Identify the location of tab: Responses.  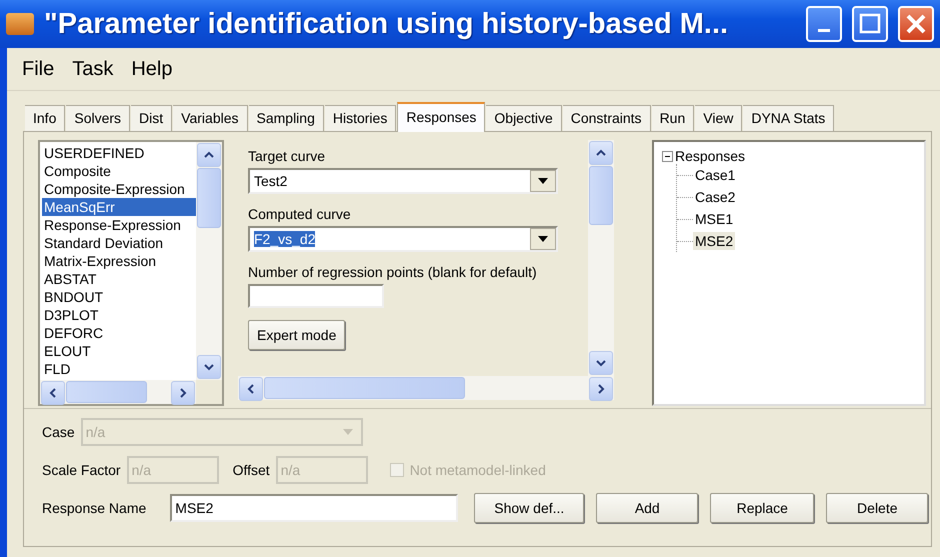
(441, 117).